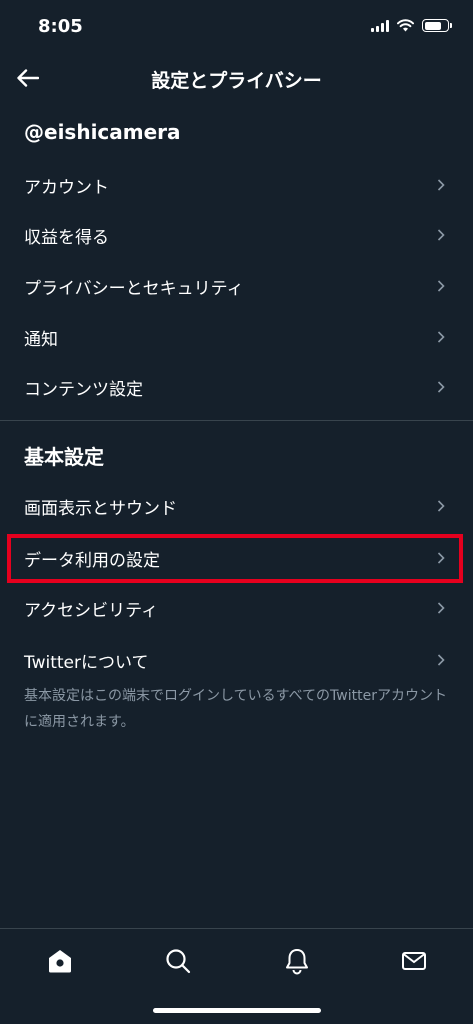  Describe the element at coordinates (102, 132) in the screenshot. I see `account-section-heading: @eishicamera` at that location.